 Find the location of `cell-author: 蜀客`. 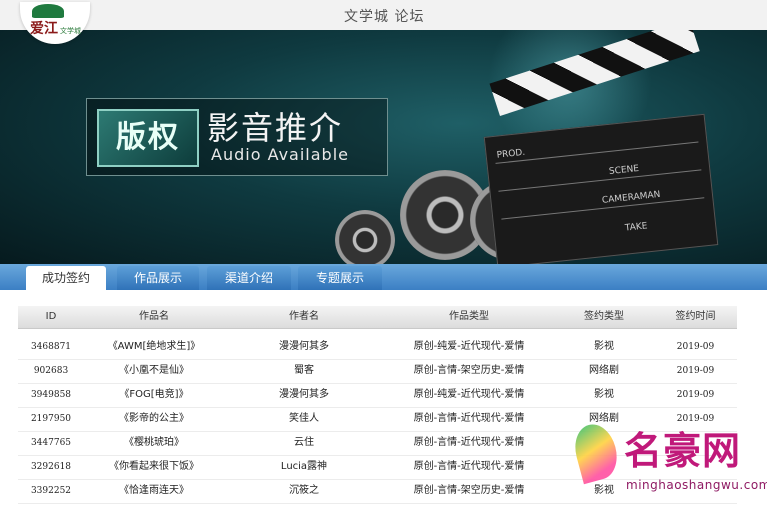

cell-author: 蜀客 is located at coordinates (304, 370).